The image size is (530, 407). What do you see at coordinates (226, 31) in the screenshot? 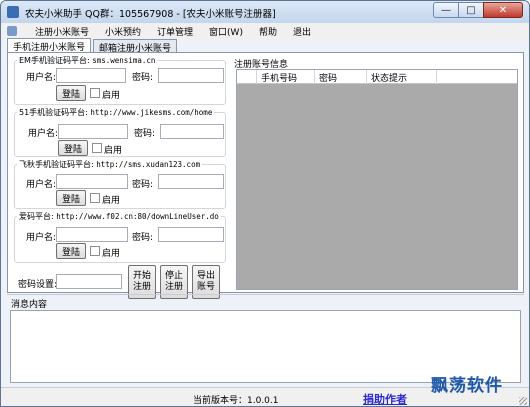
I see `menu-window: 窗口(W)` at bounding box center [226, 31].